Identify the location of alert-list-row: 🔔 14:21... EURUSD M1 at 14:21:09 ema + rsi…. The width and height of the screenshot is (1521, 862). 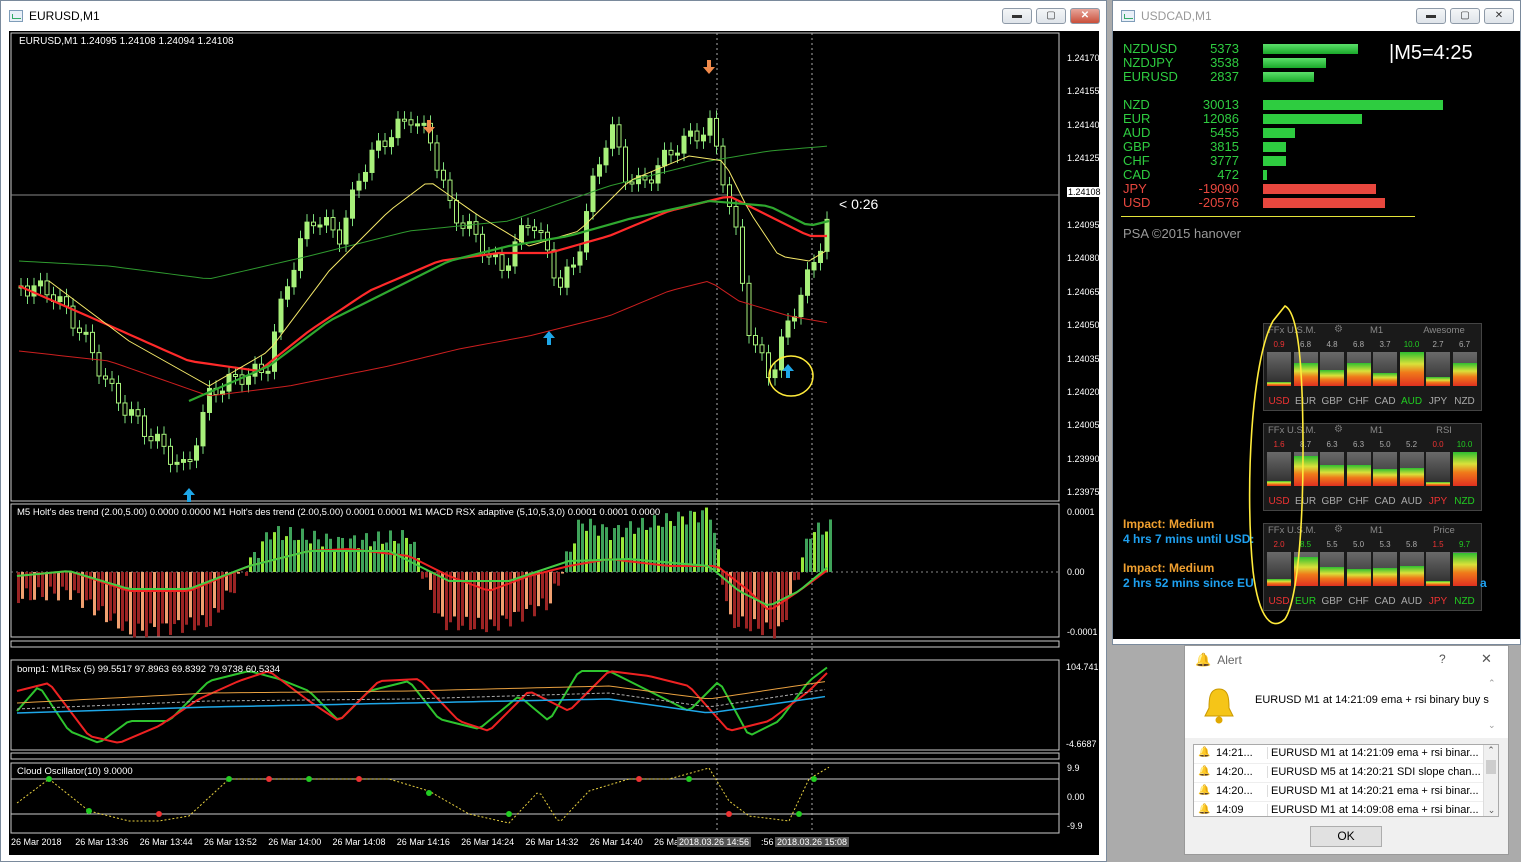
(1339, 754).